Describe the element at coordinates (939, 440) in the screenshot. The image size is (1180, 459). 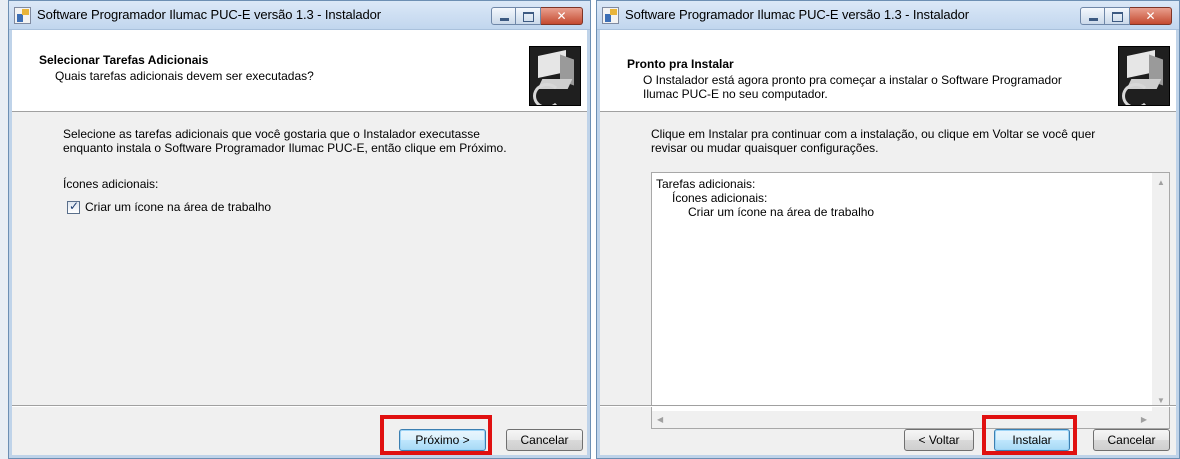
I see `back-button: < Voltar` at that location.